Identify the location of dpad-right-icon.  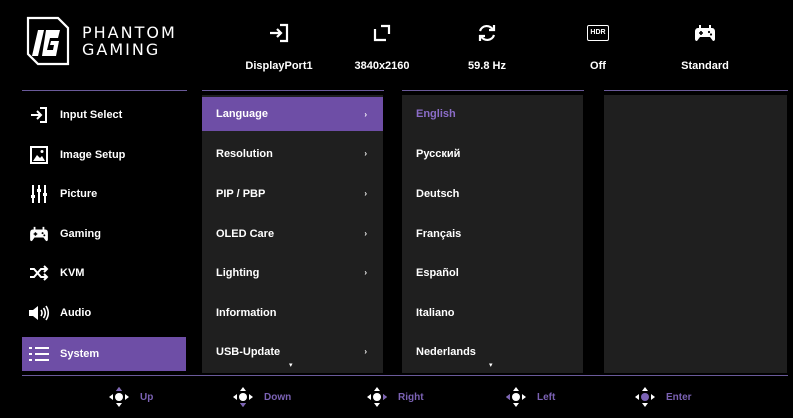
(377, 397).